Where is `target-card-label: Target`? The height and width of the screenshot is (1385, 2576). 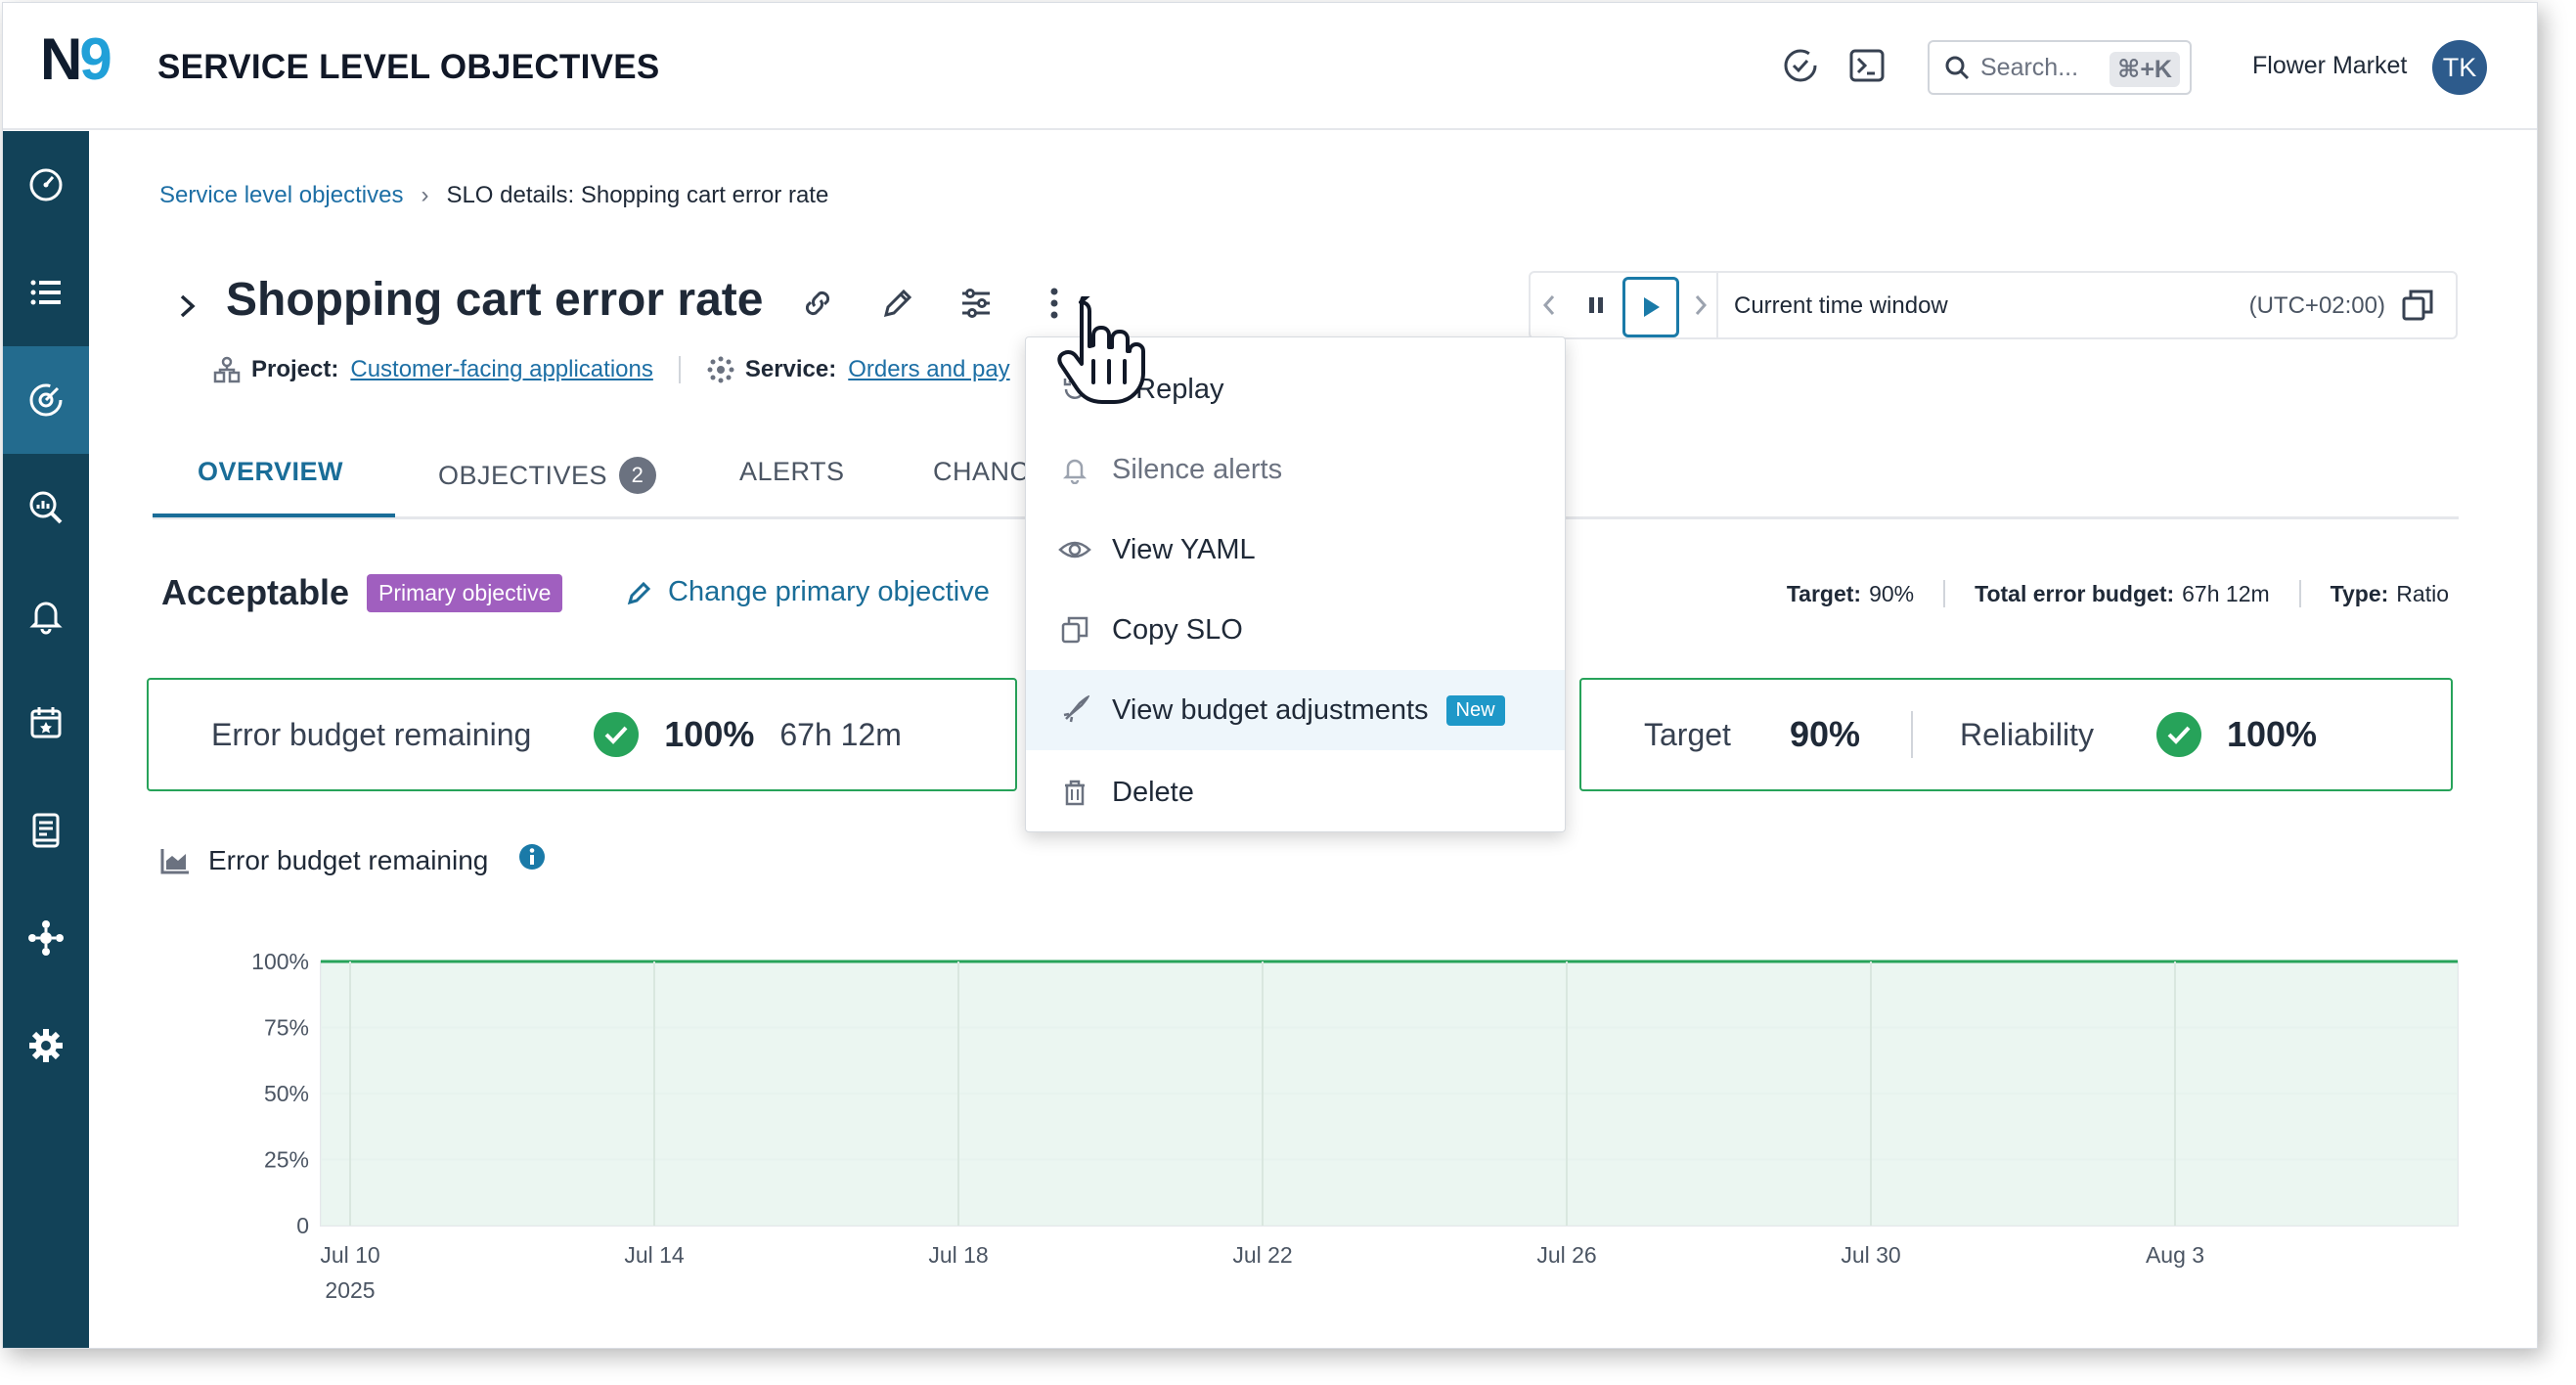
target-card-label: Target is located at coordinates (1687, 734).